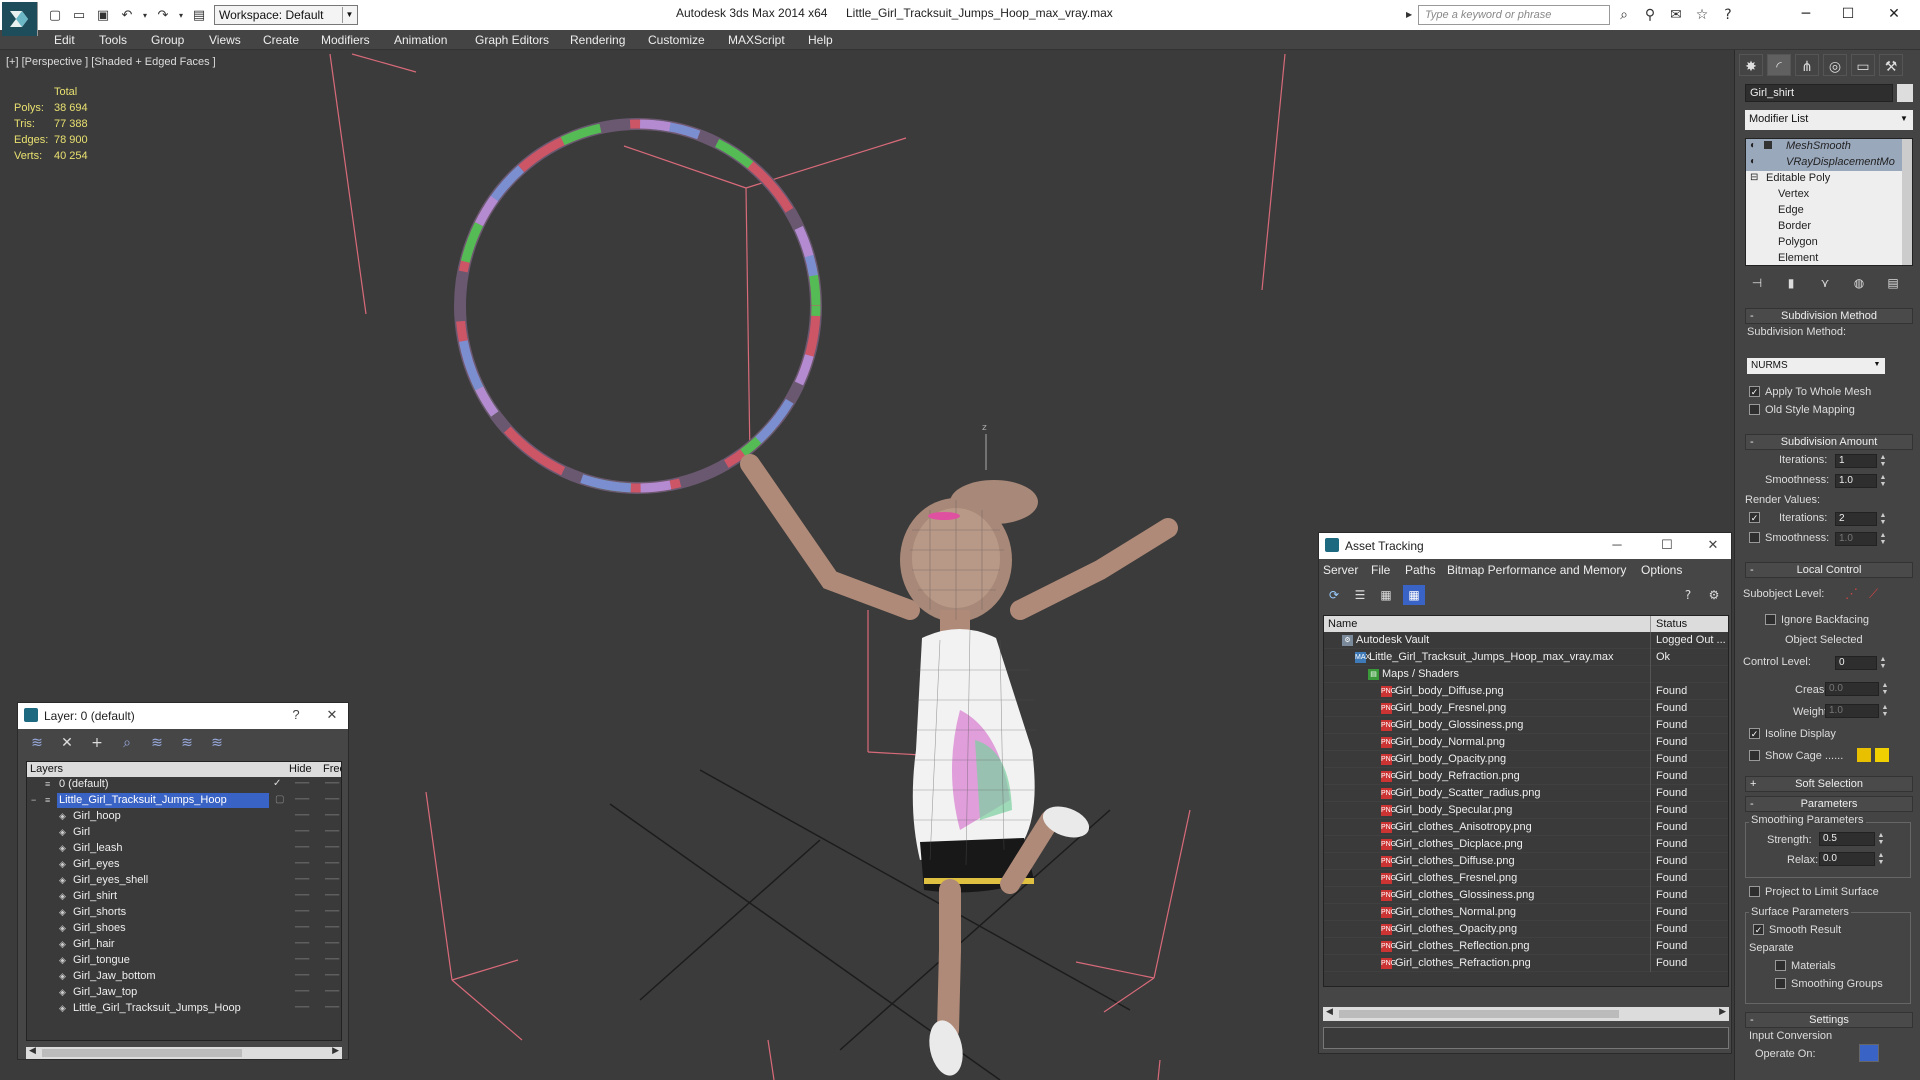  What do you see at coordinates (167, 40) in the screenshot?
I see `menu-group: Group` at bounding box center [167, 40].